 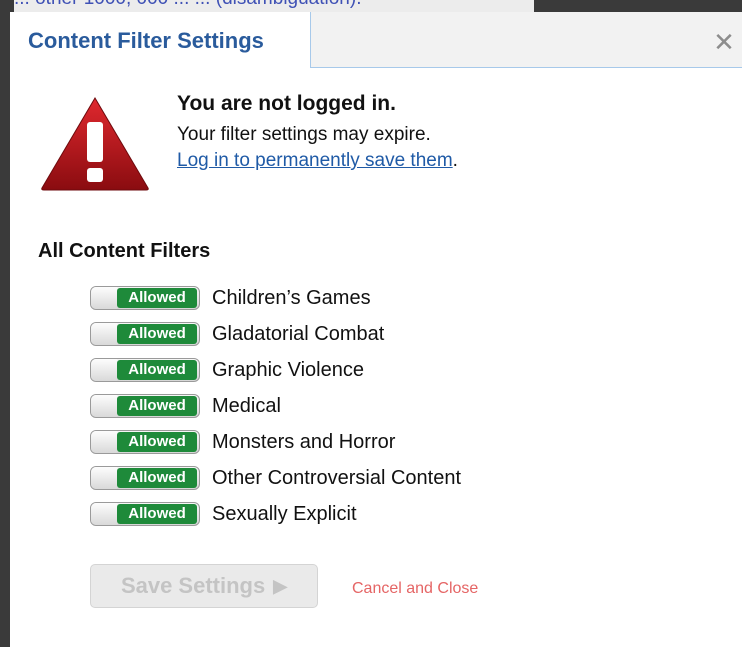 What do you see at coordinates (95, 144) in the screenshot?
I see `warning-triangle-icon` at bounding box center [95, 144].